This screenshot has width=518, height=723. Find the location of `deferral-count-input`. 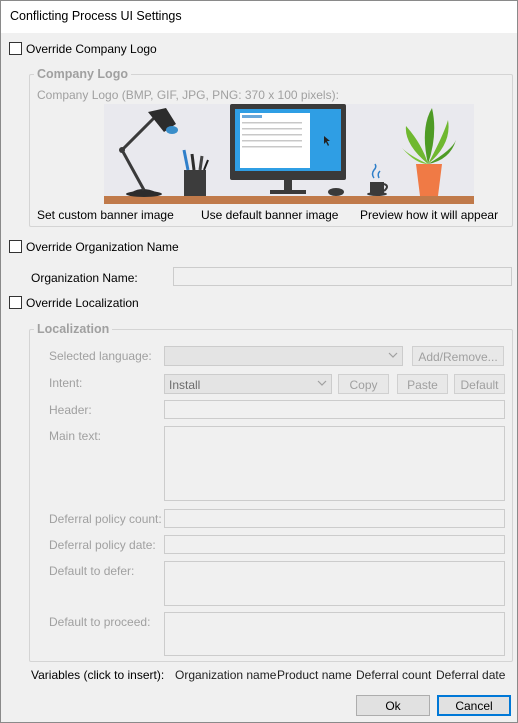

deferral-count-input is located at coordinates (334, 518).